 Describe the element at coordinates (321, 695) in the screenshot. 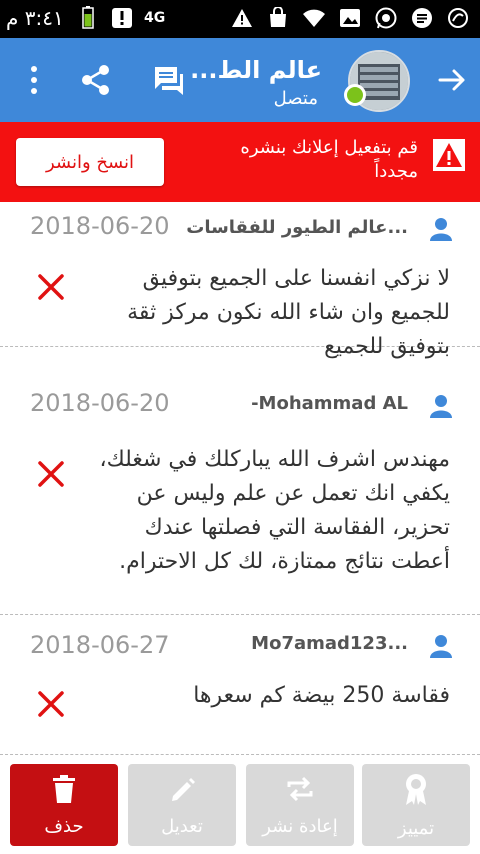

I see `comment-text: فقاسة 250 بيضة كم سعرها` at that location.